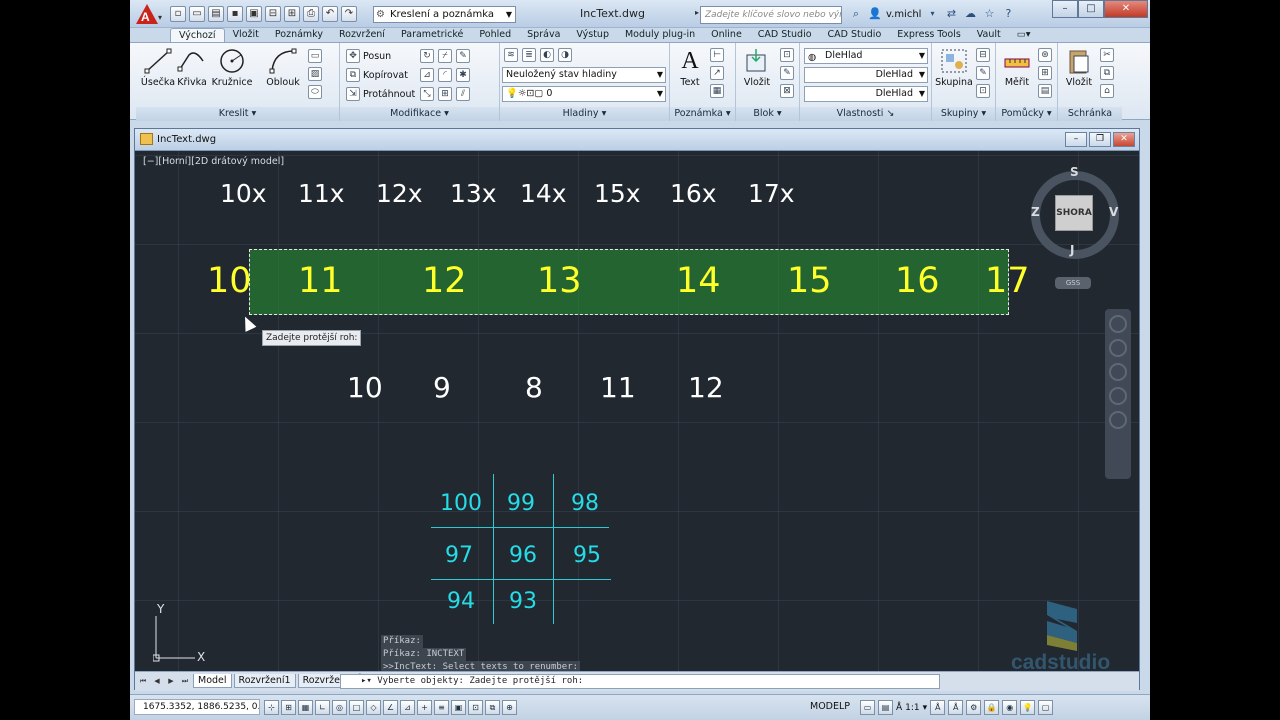 The width and height of the screenshot is (1280, 720). I want to click on snap-icon: ⊞, so click(288, 707).